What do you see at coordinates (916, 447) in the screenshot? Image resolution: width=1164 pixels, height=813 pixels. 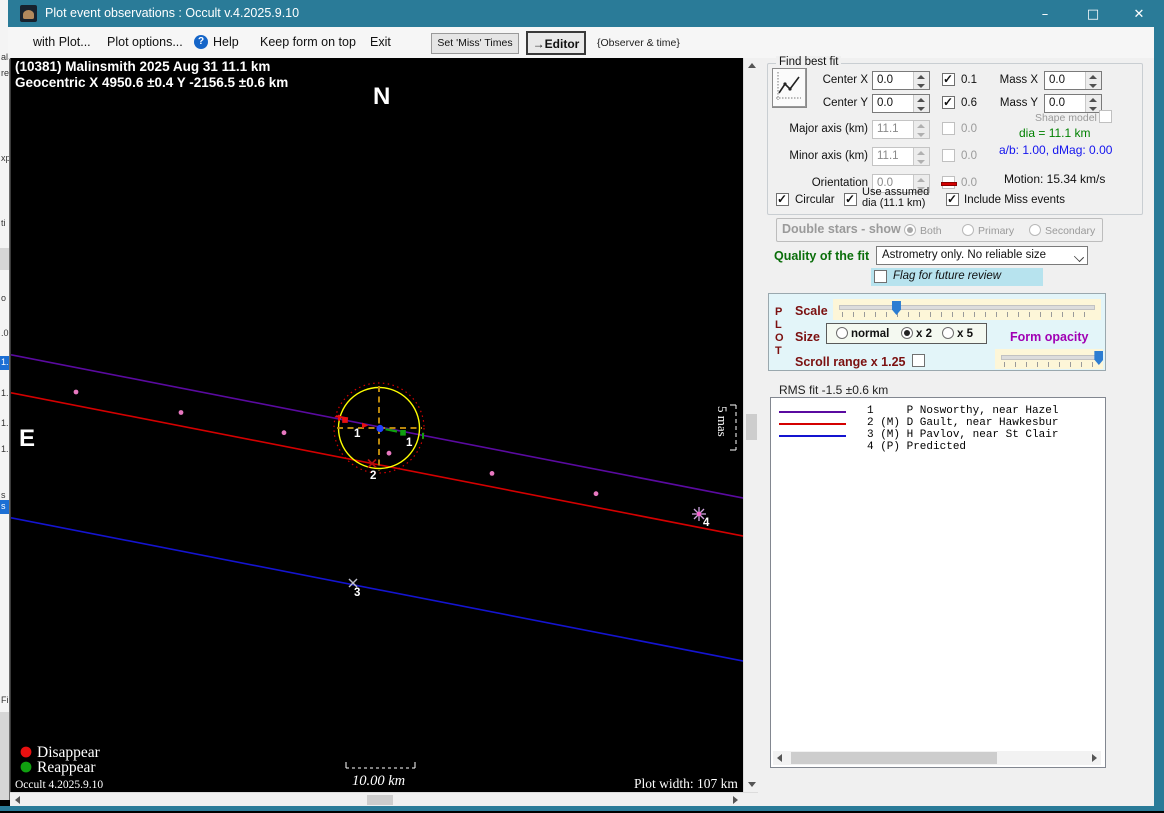 I see `observer-row-4: 4 (P) Predicted` at bounding box center [916, 447].